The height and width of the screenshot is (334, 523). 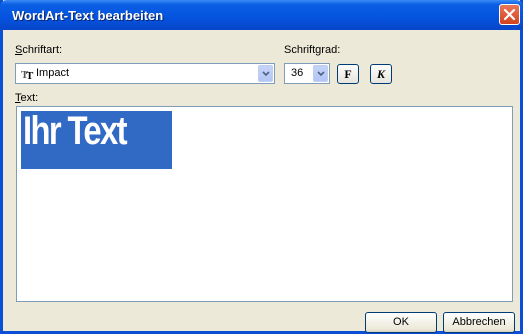 What do you see at coordinates (39, 50) in the screenshot?
I see `font-label: Schriftart:` at bounding box center [39, 50].